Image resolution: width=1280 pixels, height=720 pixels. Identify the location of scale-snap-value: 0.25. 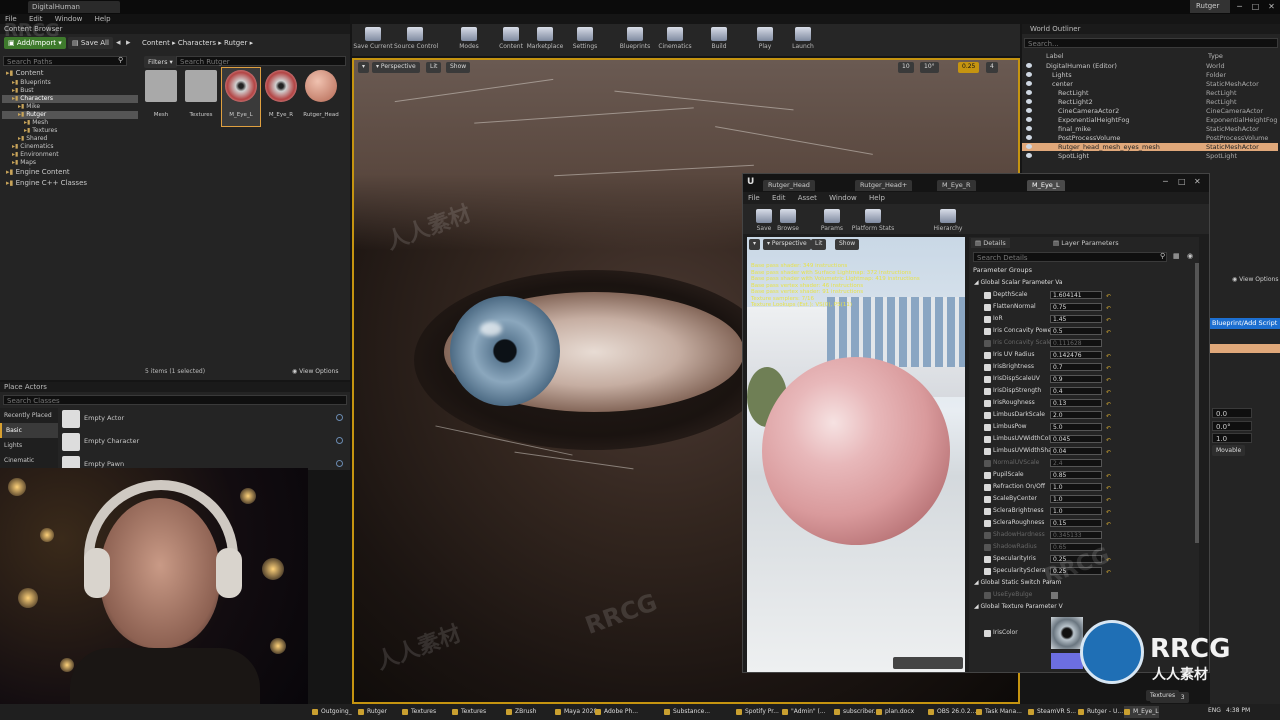
(969, 67).